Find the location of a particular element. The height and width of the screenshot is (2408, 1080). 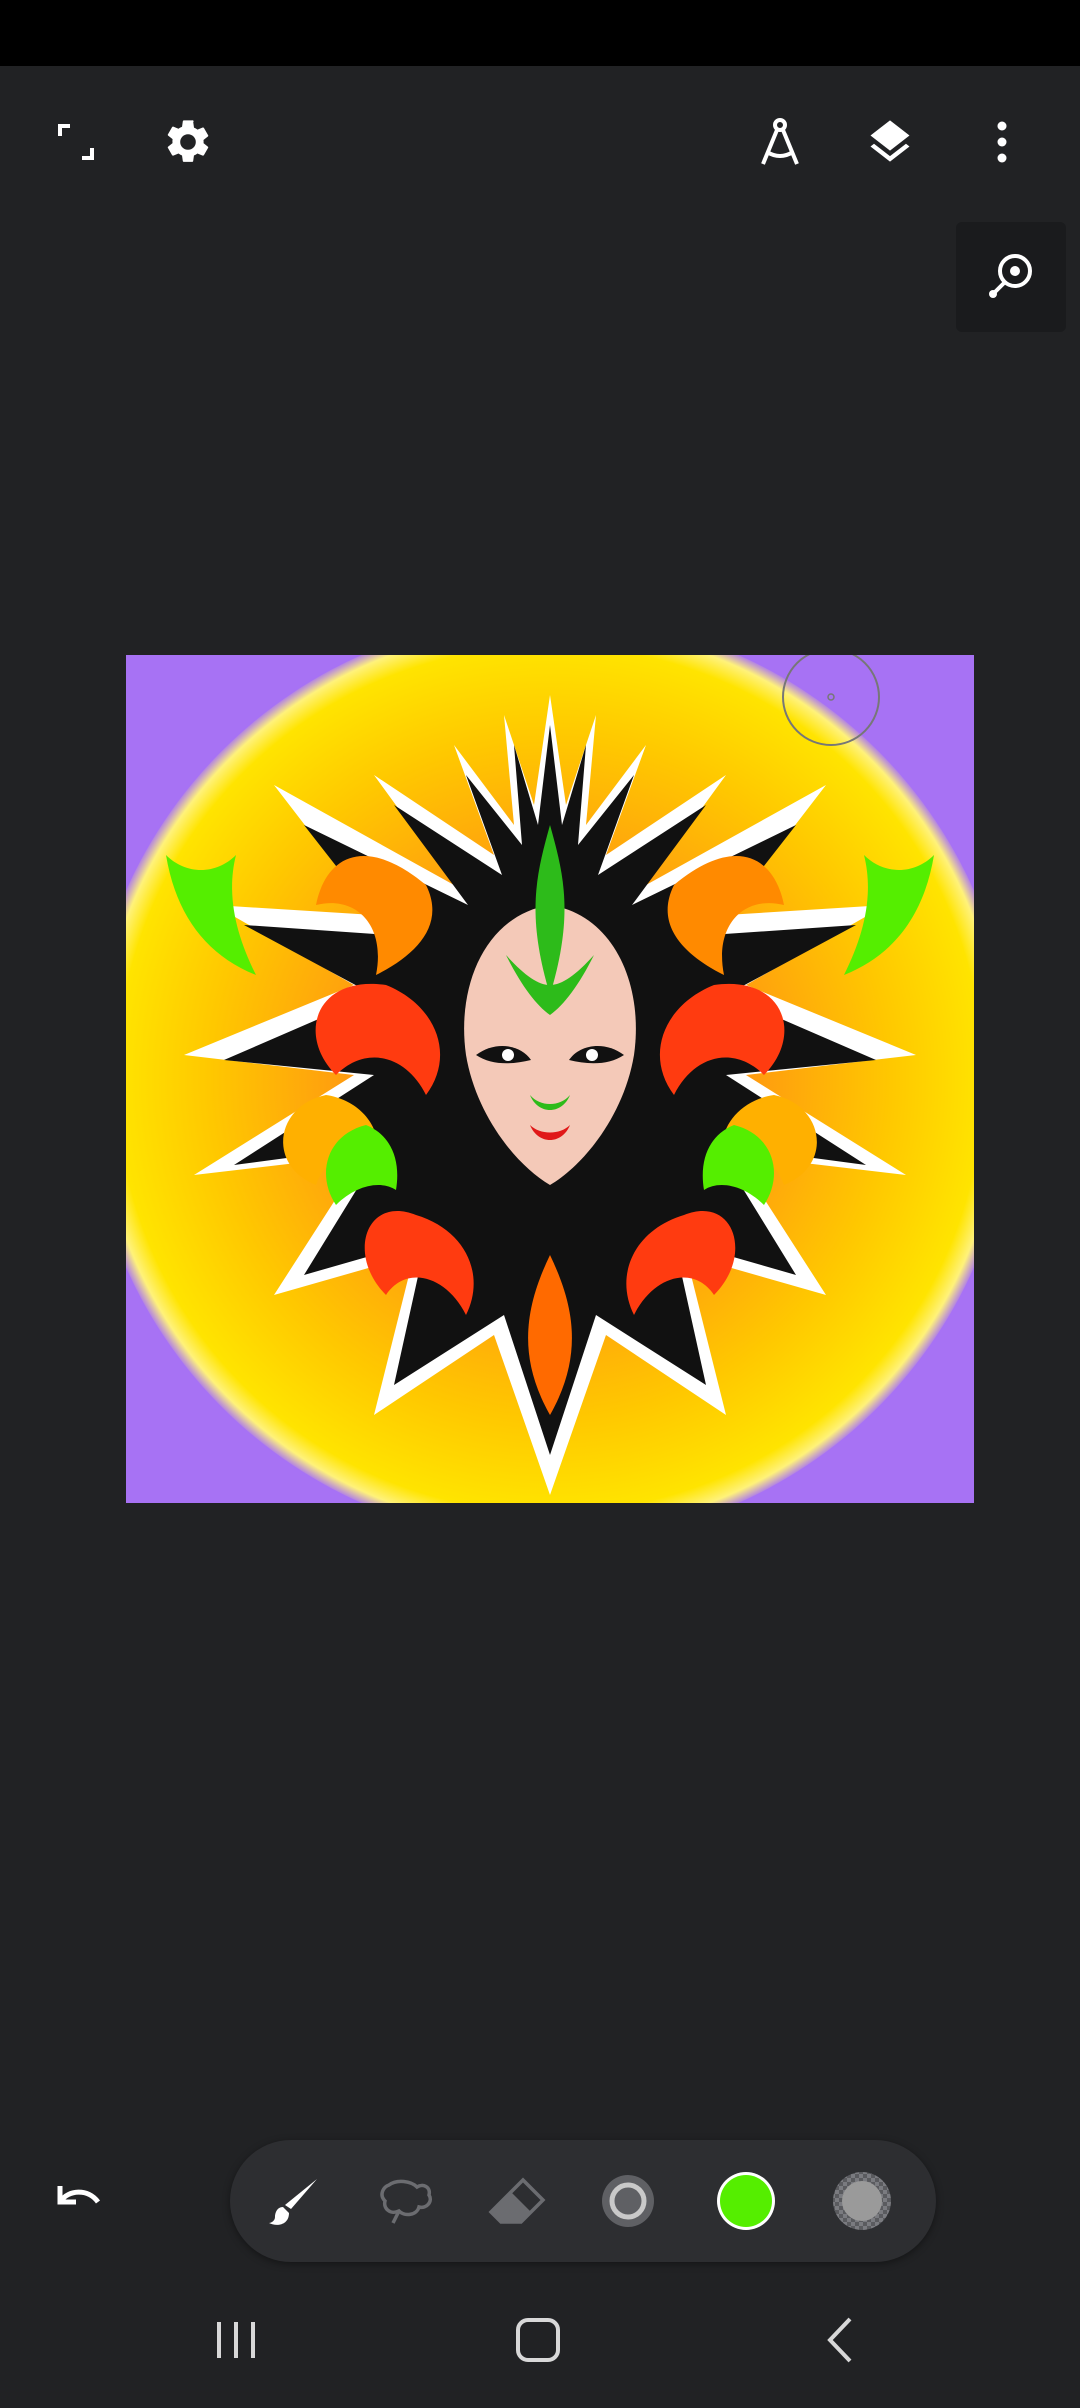

brush-size-icon is located at coordinates (628, 2201).